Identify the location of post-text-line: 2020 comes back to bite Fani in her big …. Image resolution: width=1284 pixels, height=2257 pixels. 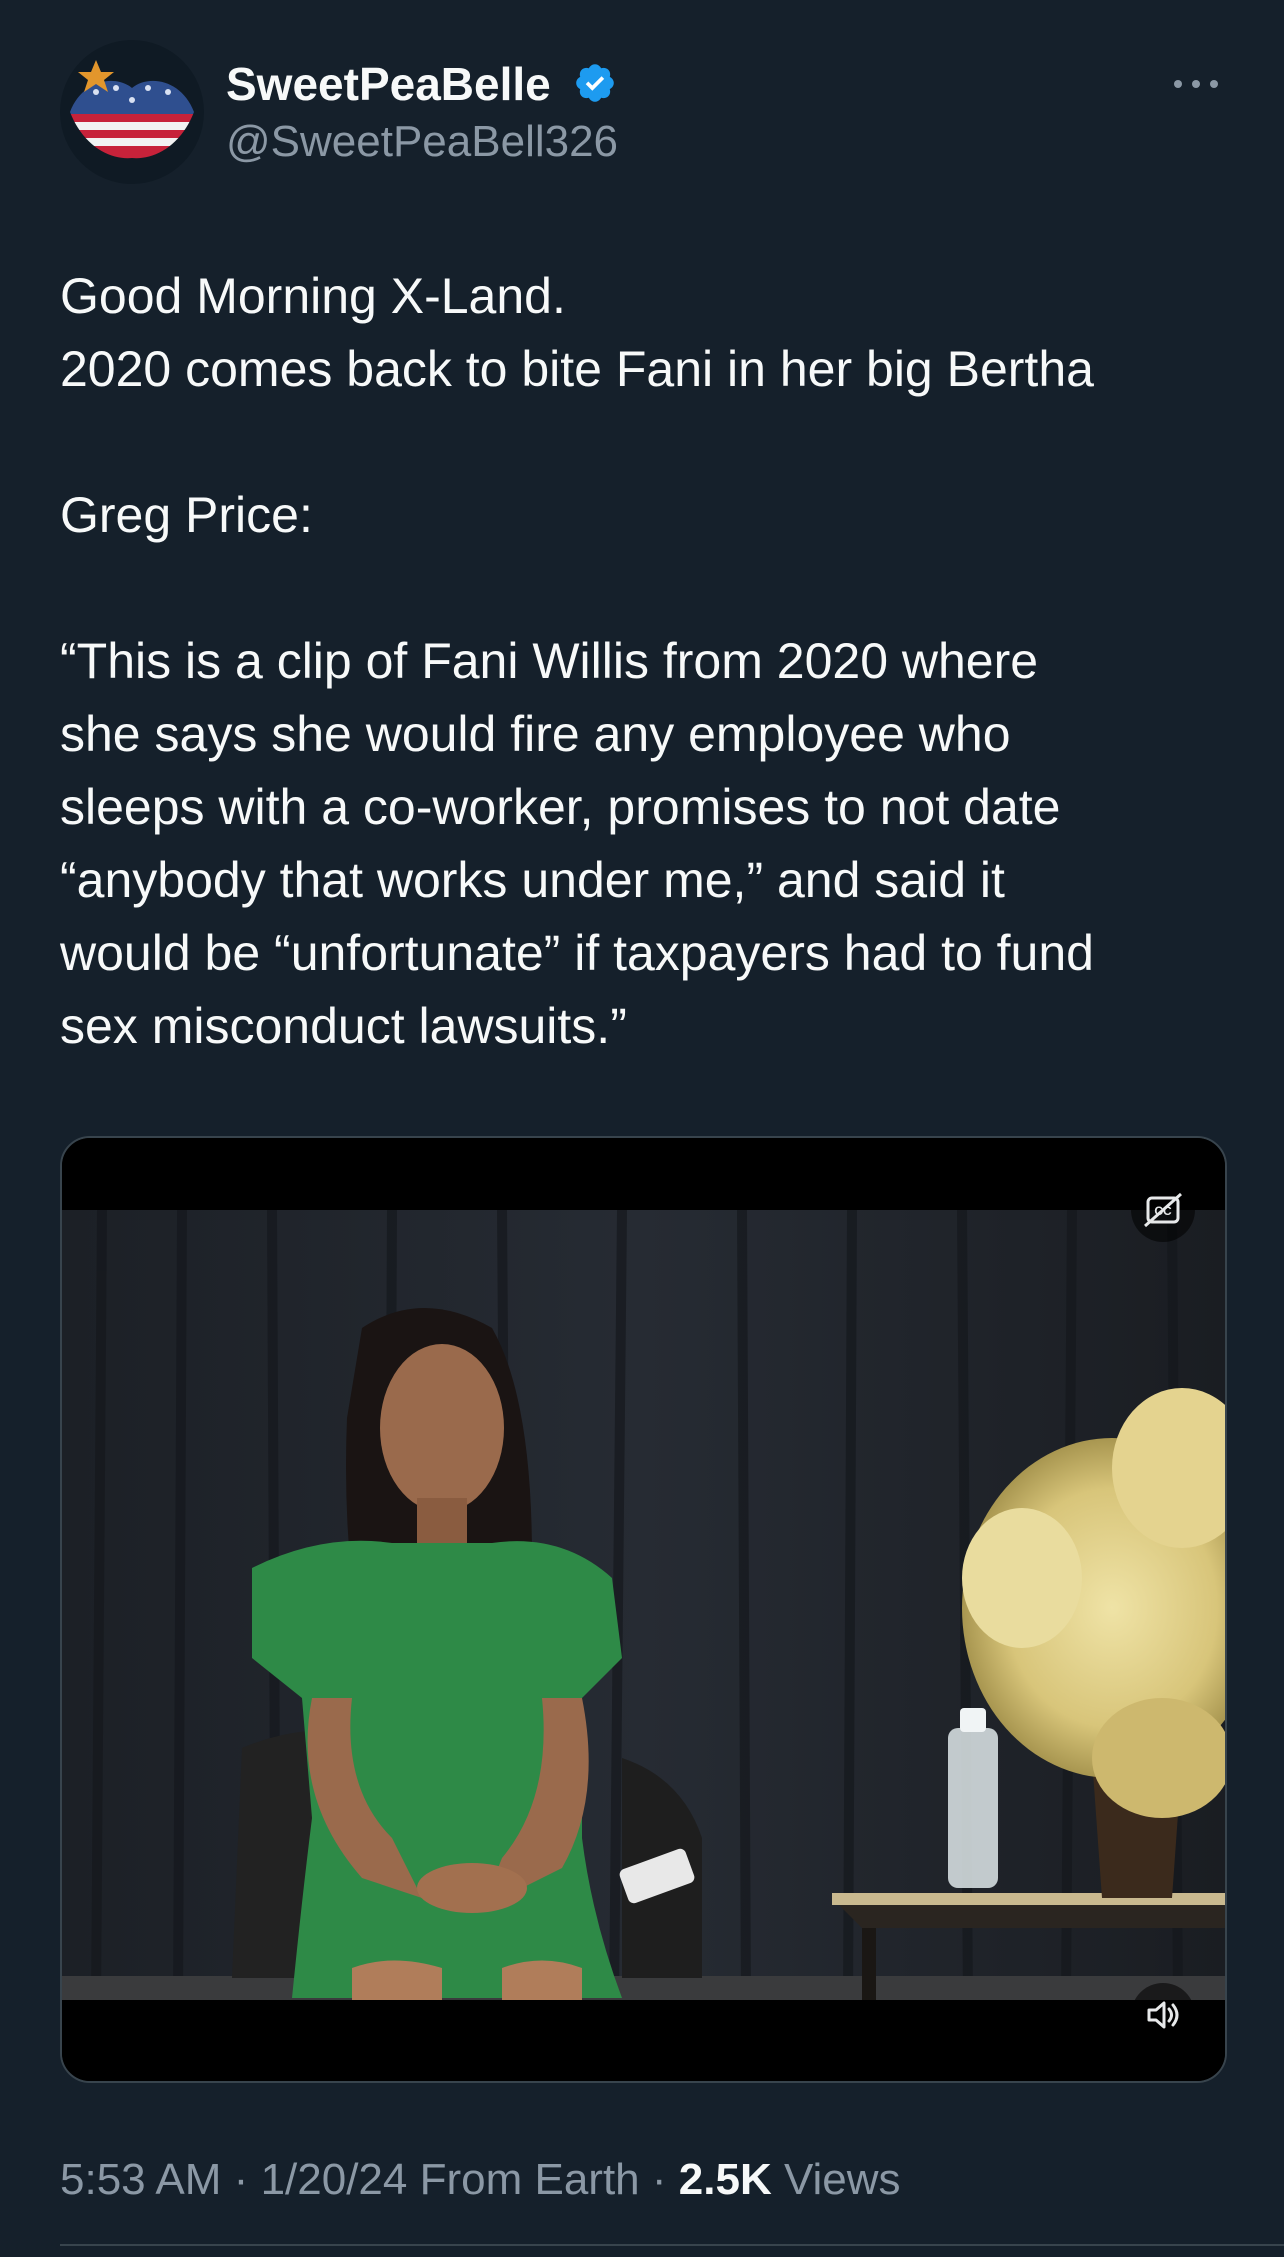
(577, 369).